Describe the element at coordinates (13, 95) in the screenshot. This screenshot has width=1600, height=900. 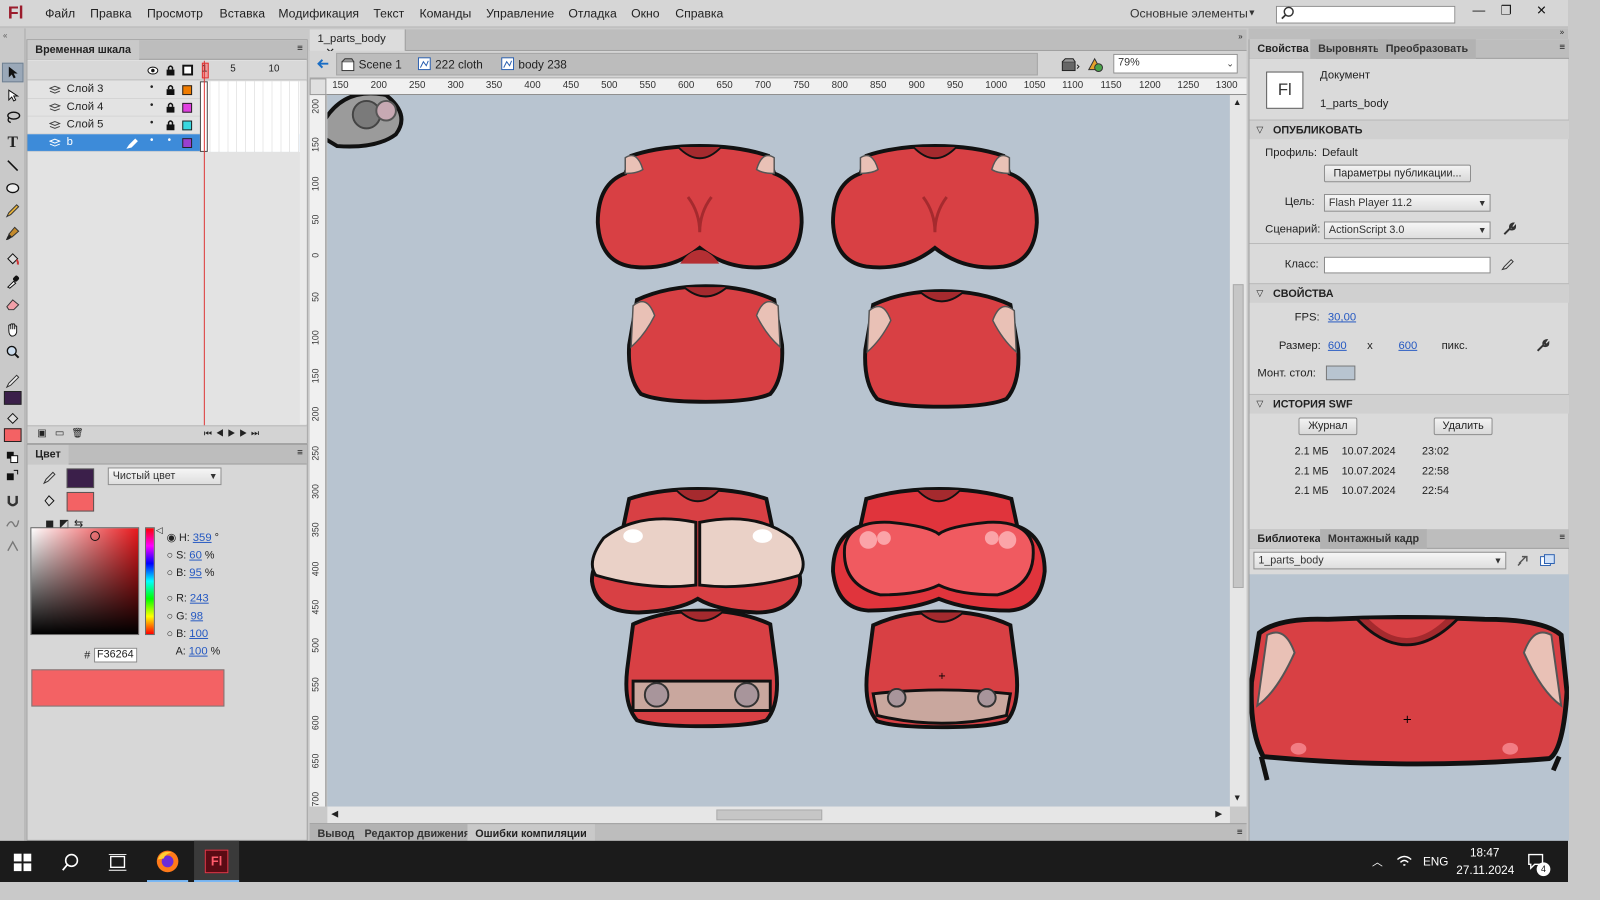
I see `subselection-tool` at that location.